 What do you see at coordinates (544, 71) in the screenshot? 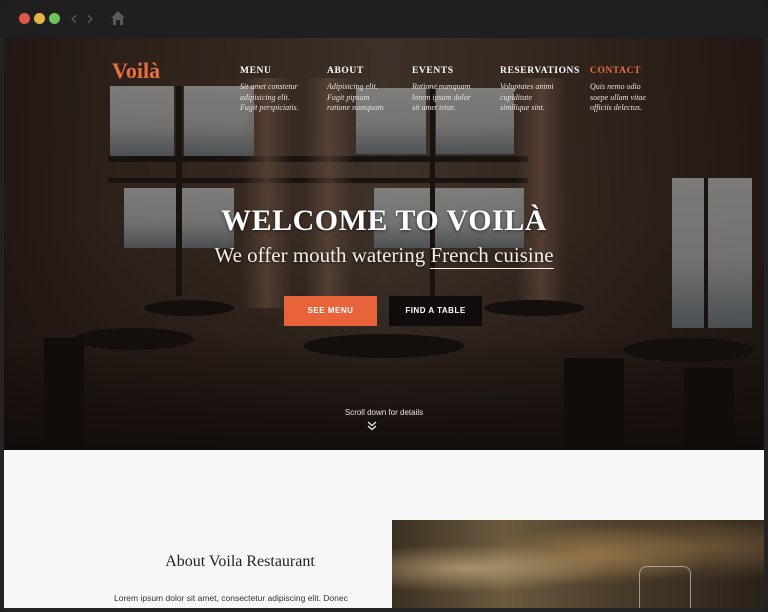
I see `nav-item-title: RESERVATIONS` at bounding box center [544, 71].